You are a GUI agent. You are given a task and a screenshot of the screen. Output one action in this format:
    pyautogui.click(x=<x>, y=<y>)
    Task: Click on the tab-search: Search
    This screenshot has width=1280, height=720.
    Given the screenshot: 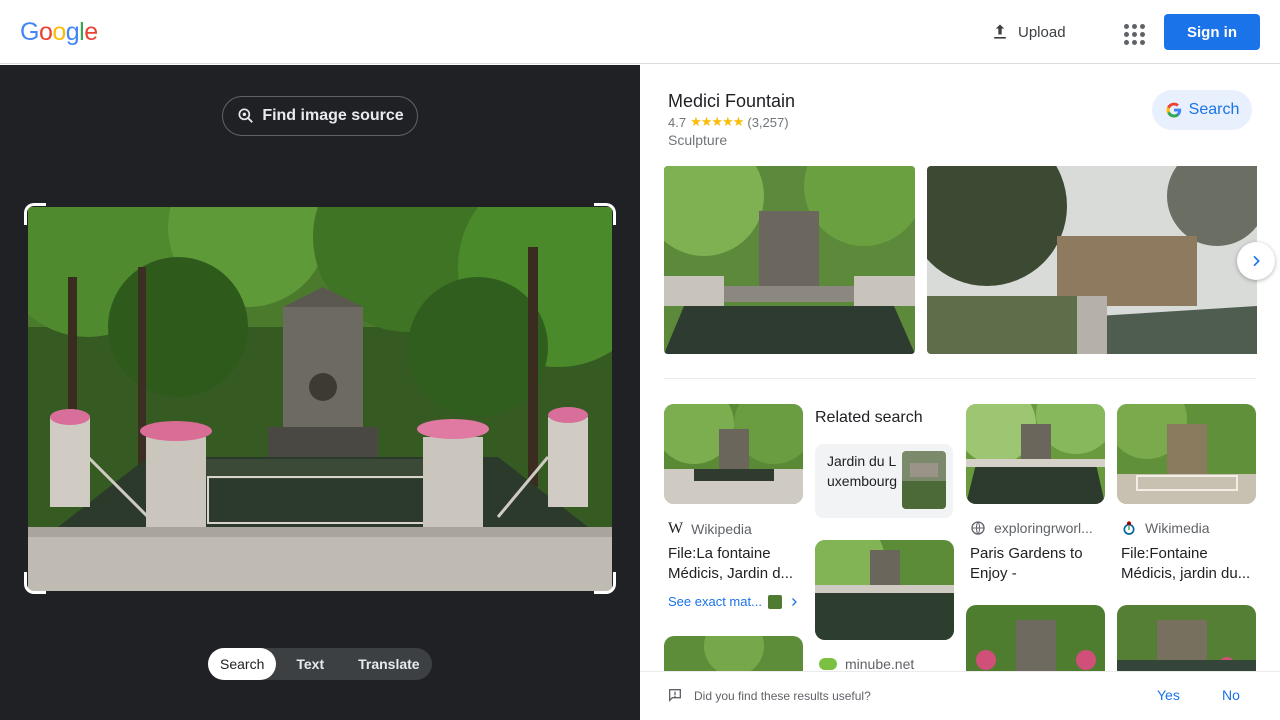 What is the action you would take?
    pyautogui.click(x=242, y=664)
    